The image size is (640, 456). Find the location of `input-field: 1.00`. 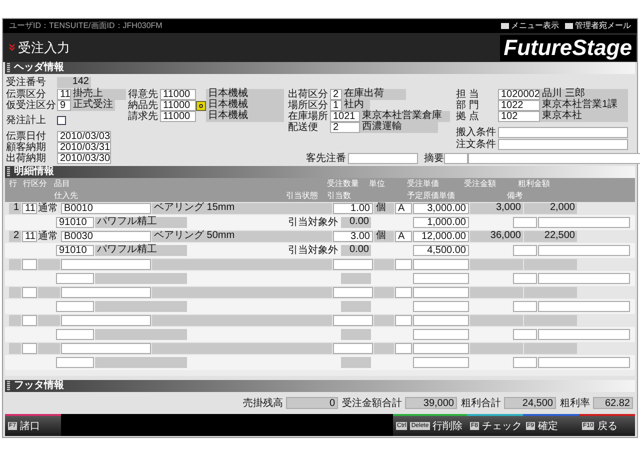

input-field: 1.00 is located at coordinates (353, 208).